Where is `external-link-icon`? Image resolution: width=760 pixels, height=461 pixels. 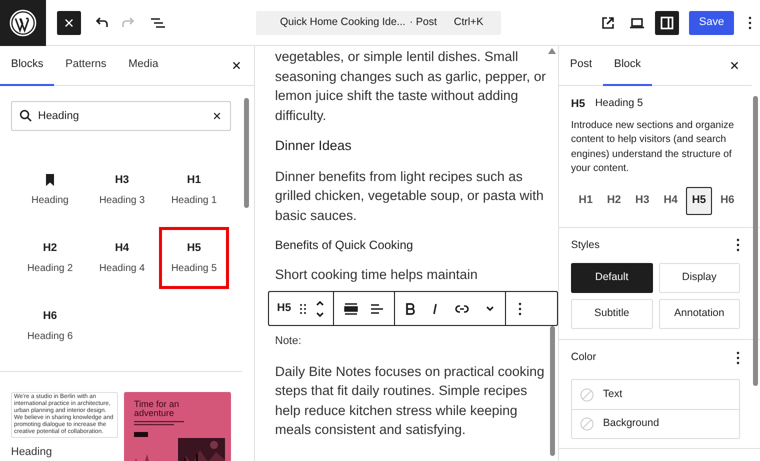
external-link-icon is located at coordinates (608, 23).